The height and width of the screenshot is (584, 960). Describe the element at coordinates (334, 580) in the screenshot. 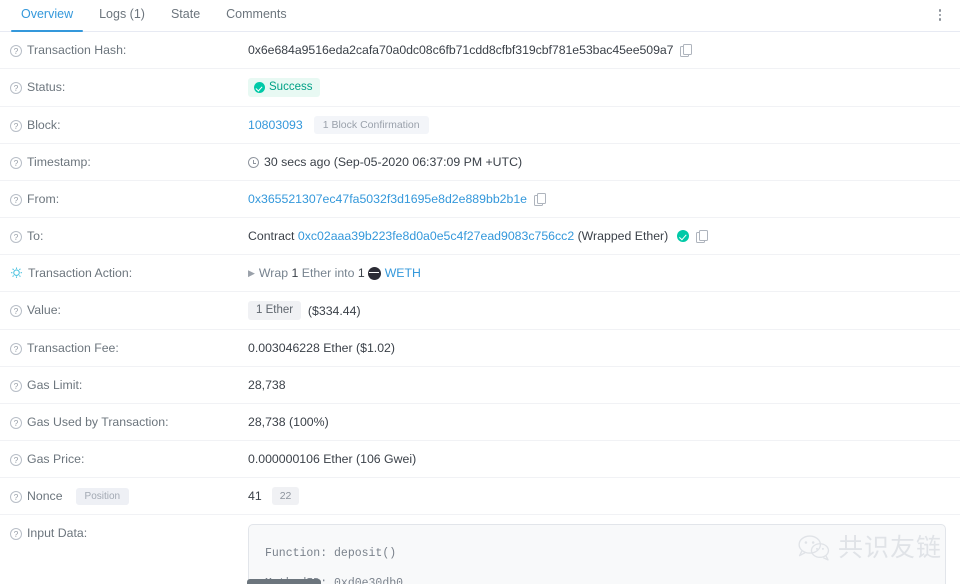

I see `input-data-line-methodid: MethodID: 0xd0e30db0` at that location.